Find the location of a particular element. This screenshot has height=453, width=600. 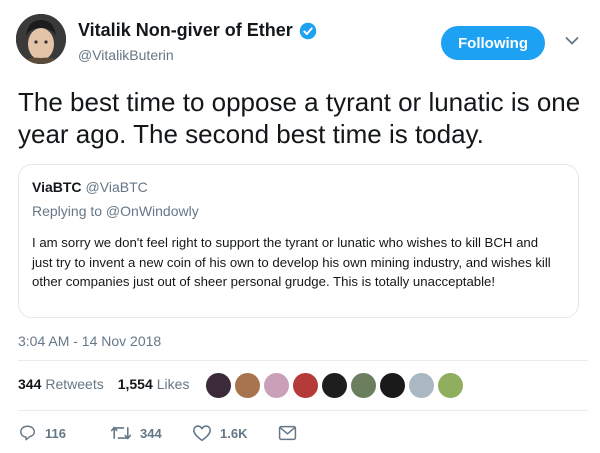

retweet-label: Retweets is located at coordinates (74, 384).